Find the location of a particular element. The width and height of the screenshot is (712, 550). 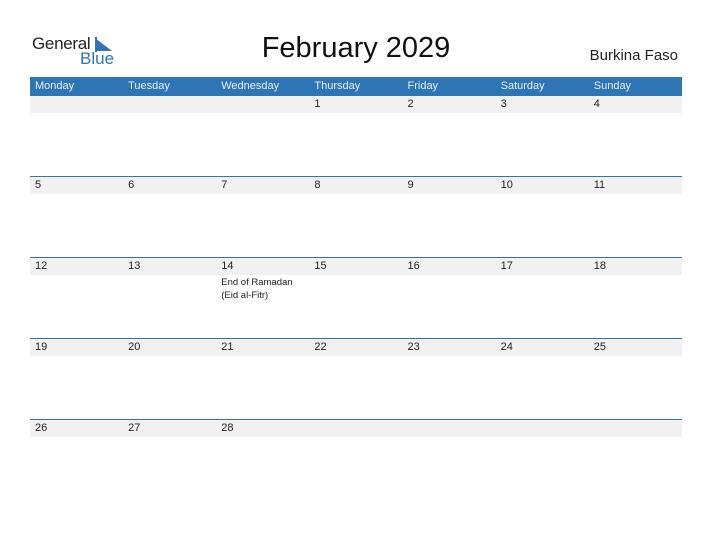

holiday-event: End of Ramadan (Eid al-Fitr) is located at coordinates (257, 289).